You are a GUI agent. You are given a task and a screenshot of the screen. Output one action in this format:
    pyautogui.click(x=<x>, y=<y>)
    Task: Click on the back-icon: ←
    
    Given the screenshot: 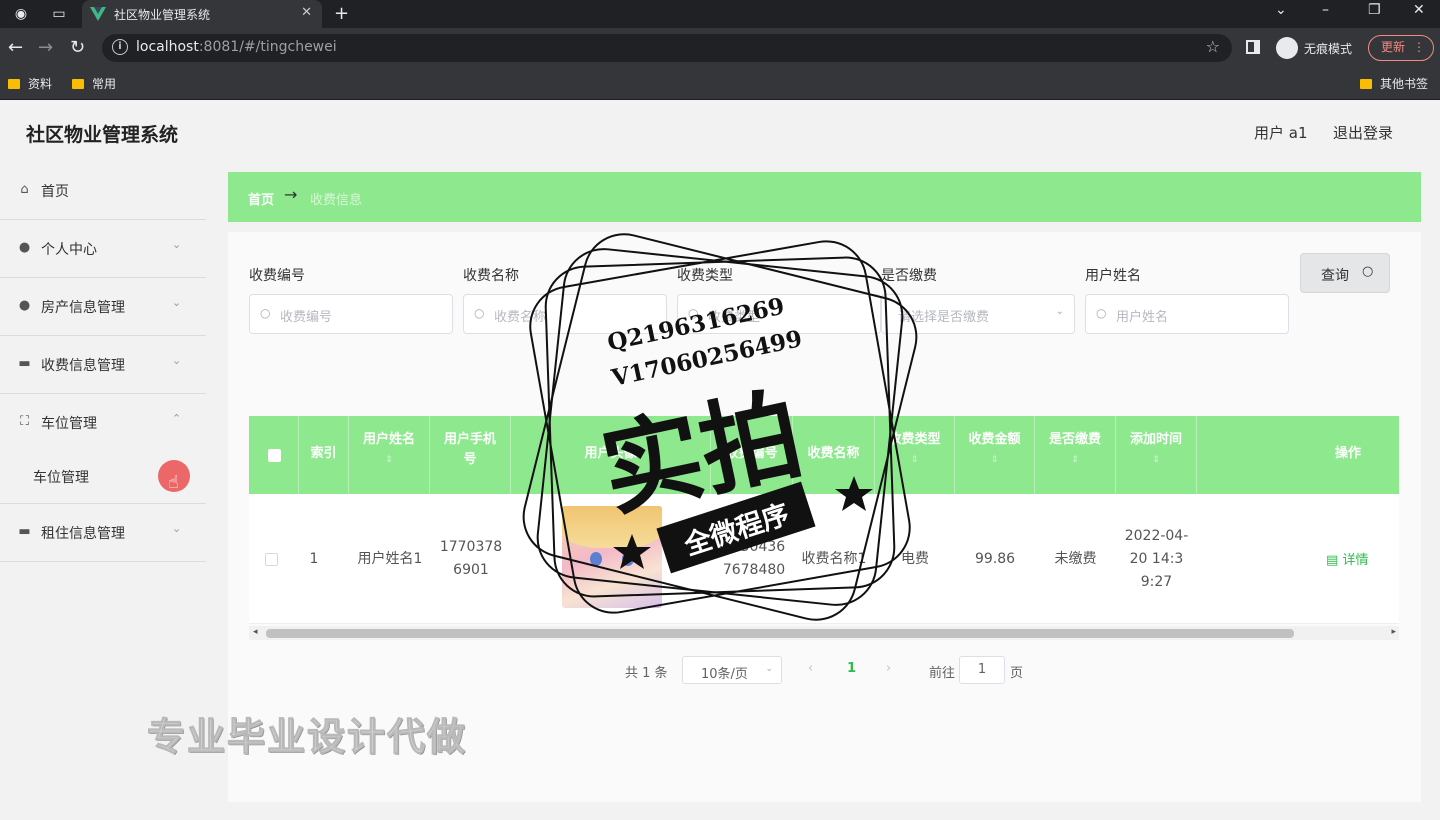 What is the action you would take?
    pyautogui.click(x=15, y=47)
    